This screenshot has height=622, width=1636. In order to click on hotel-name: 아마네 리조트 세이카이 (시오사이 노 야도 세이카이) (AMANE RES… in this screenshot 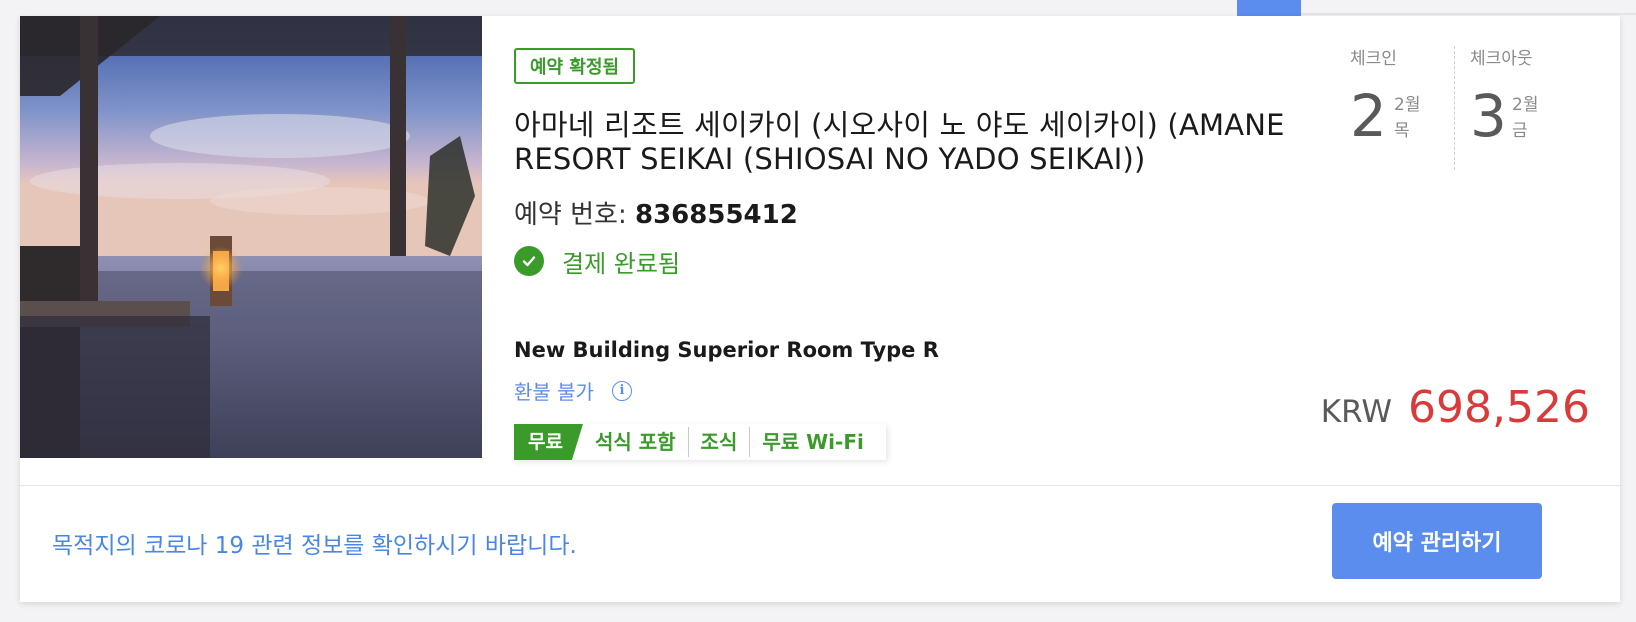, I will do `click(934, 142)`.